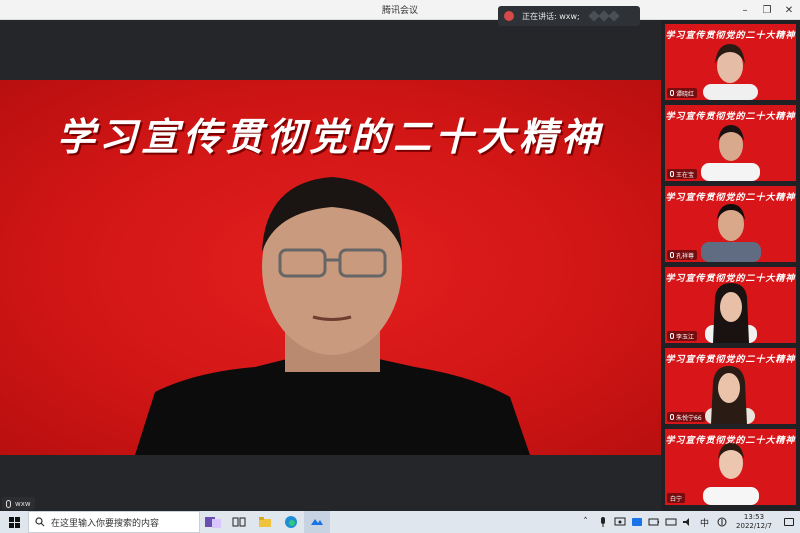 This screenshot has width=800, height=533. I want to click on volume-icon, so click(687, 522).